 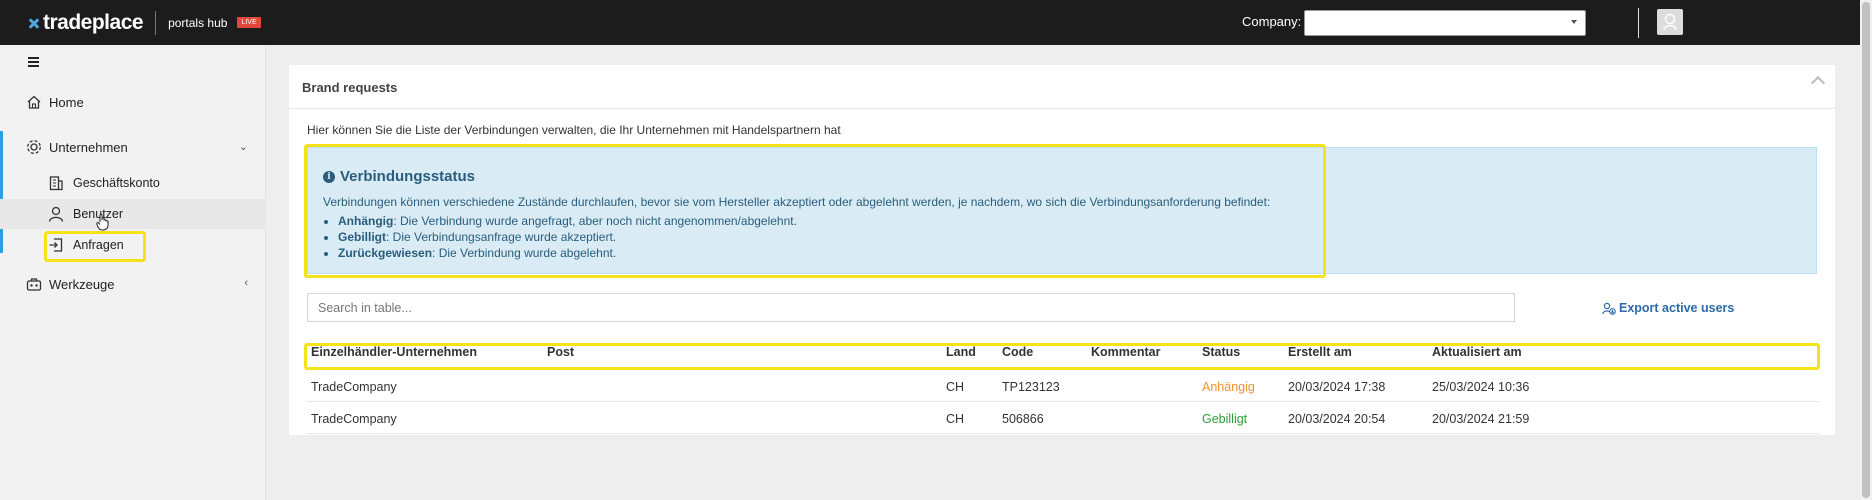 I want to click on sidebar-item-benutzer: Benutzer, so click(x=133, y=215).